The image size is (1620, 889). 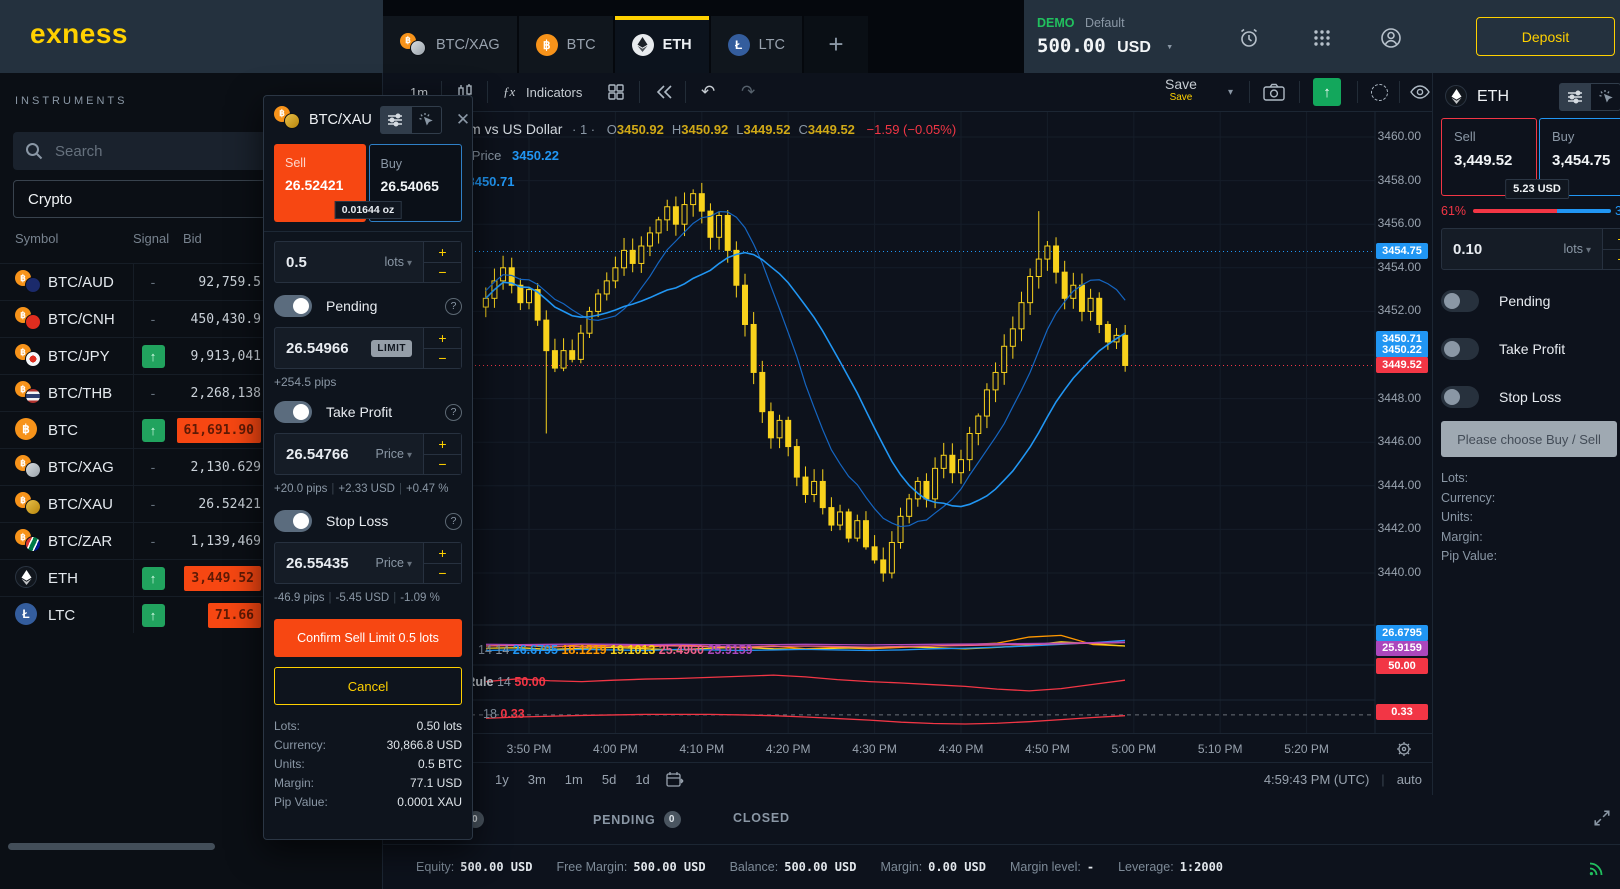 What do you see at coordinates (509, 92) in the screenshot?
I see `fx-icon: ƒx` at bounding box center [509, 92].